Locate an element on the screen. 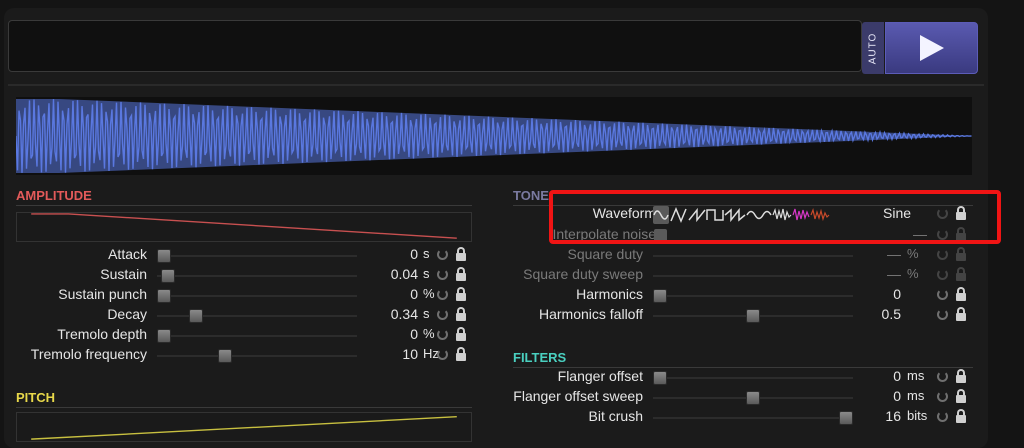 The width and height of the screenshot is (1024, 448). amplitude-param-unit: s is located at coordinates (426, 273).